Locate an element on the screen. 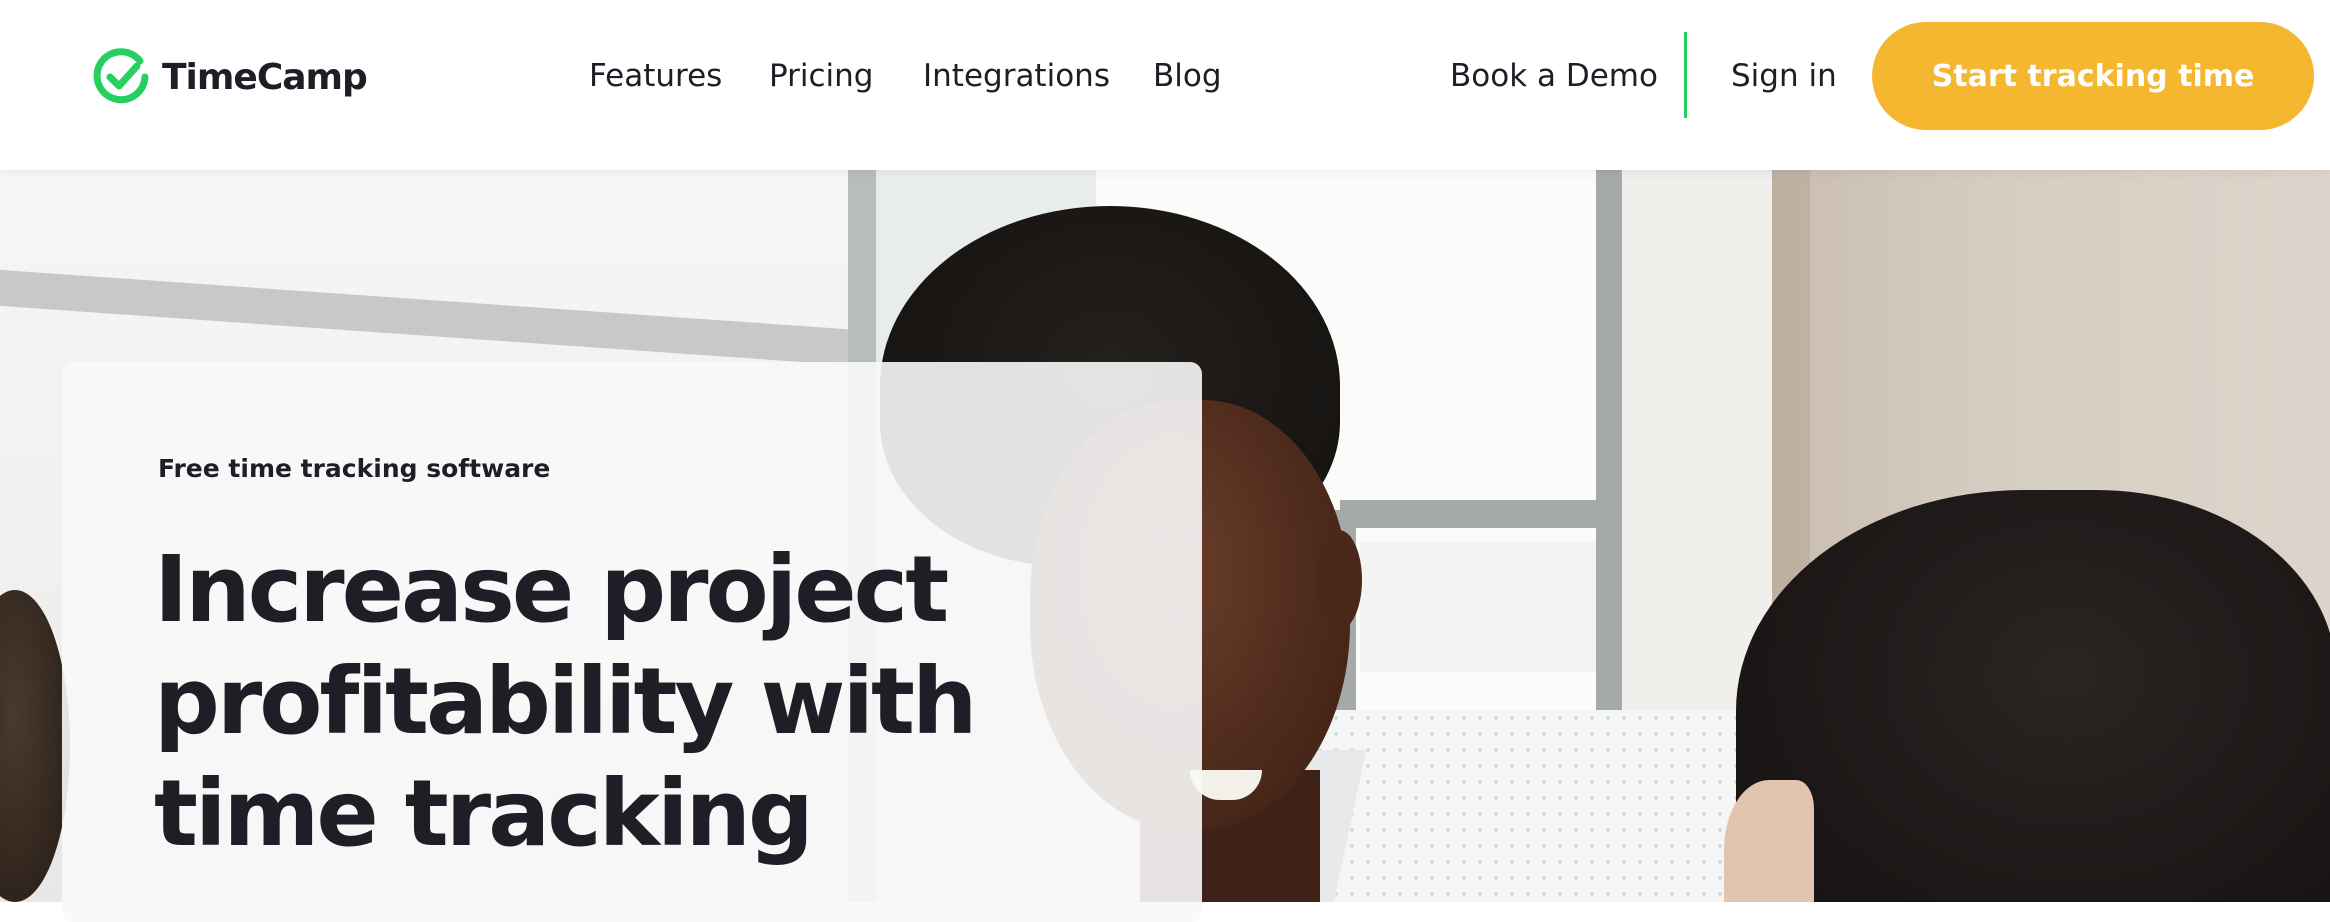 The height and width of the screenshot is (922, 2330). check-circle-icon is located at coordinates (121, 76).